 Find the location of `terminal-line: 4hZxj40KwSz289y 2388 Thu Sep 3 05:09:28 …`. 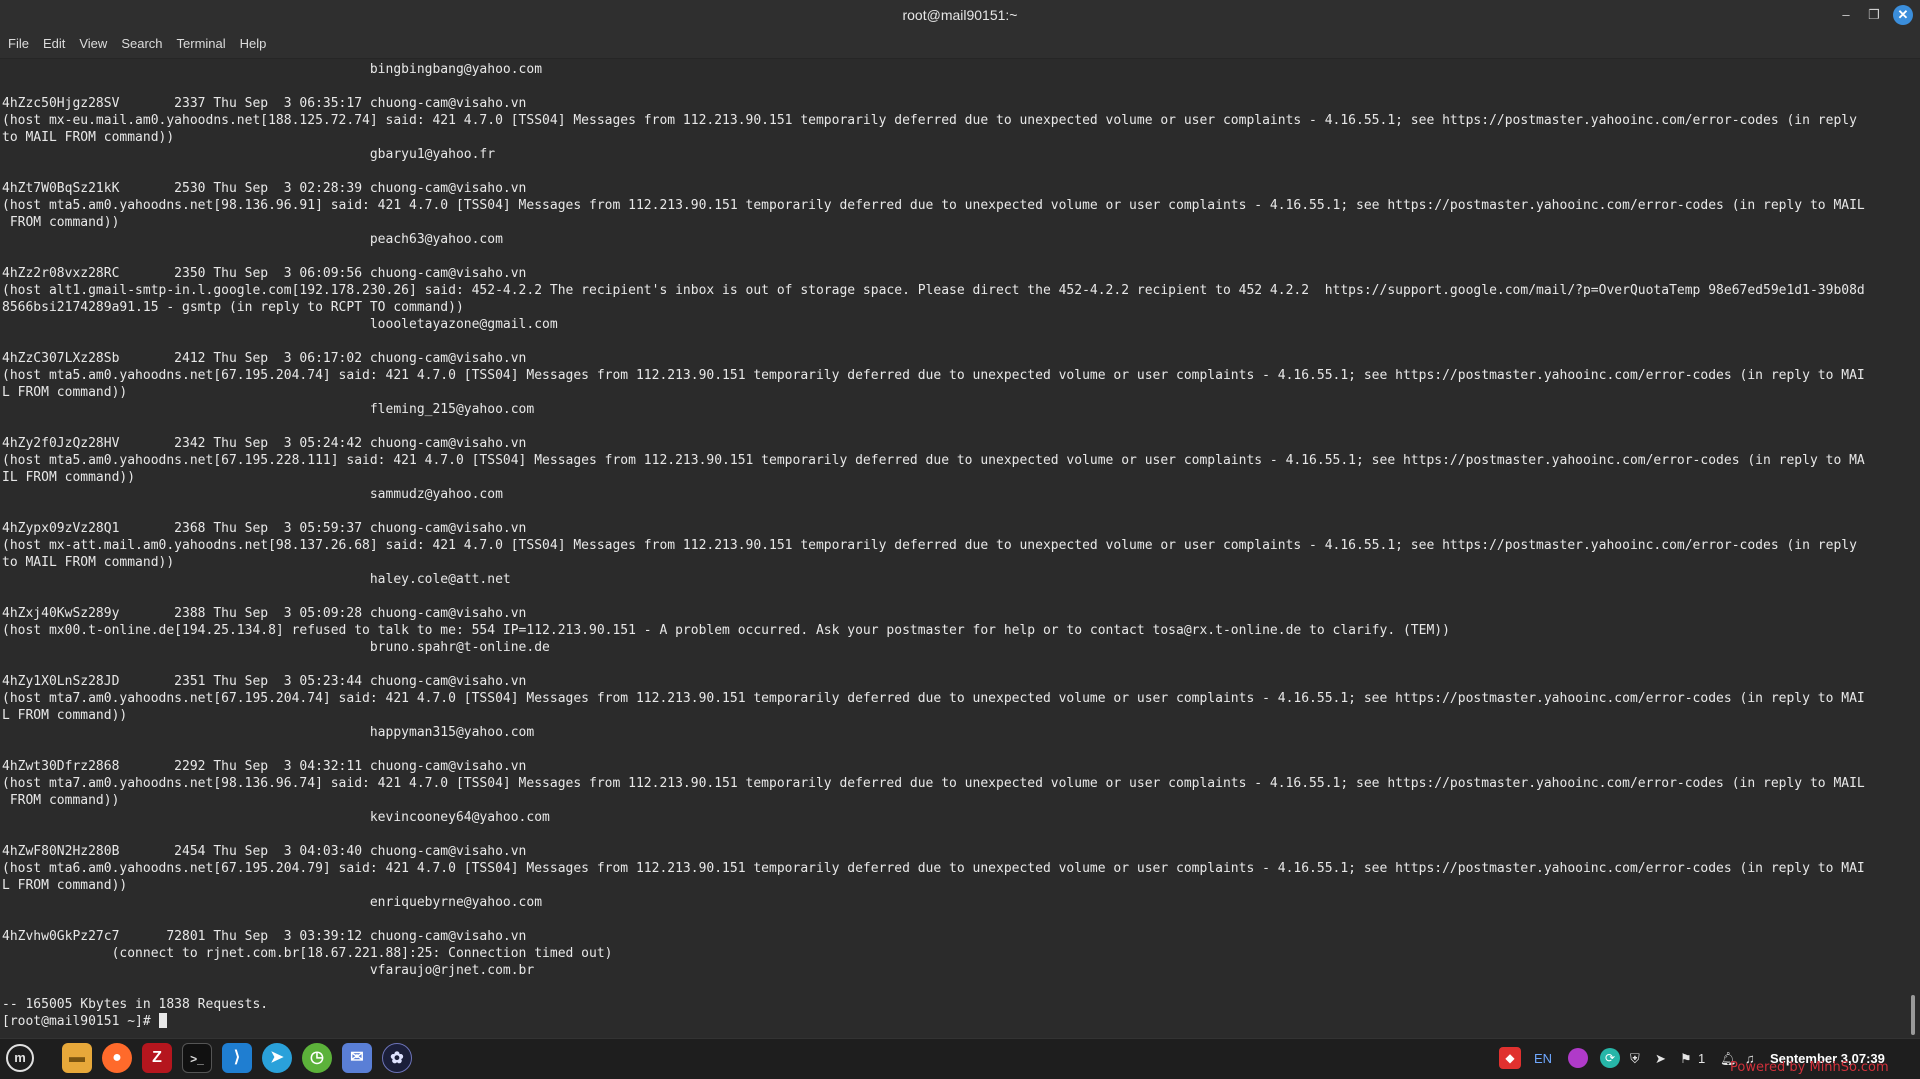

terminal-line: 4hZxj40KwSz289y 2388 Thu Sep 3 05:09:28 … is located at coordinates (264, 613).